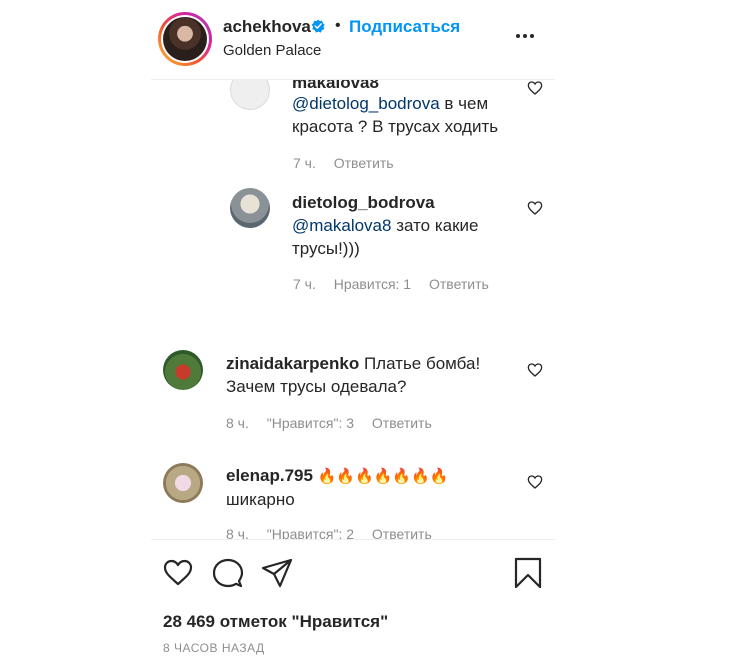  I want to click on comment-username: makalova8, so click(335, 86).